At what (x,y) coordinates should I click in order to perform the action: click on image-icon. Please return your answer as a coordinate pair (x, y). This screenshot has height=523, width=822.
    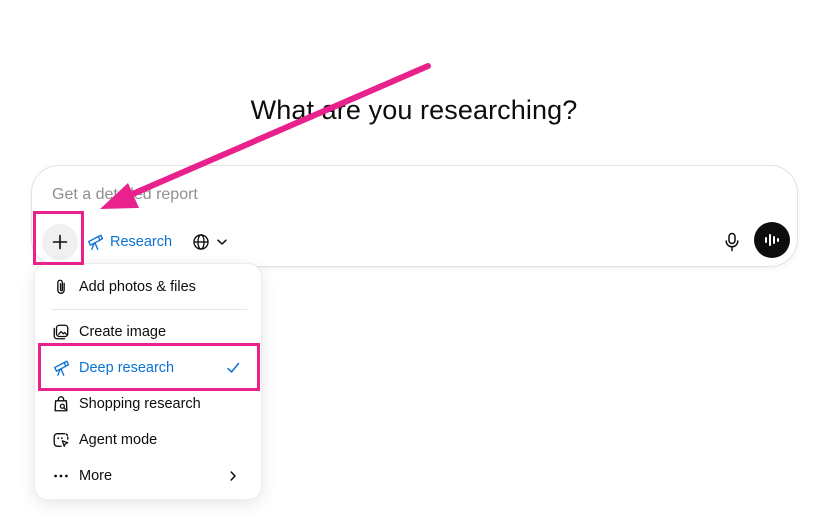
    Looking at the image, I should click on (61, 332).